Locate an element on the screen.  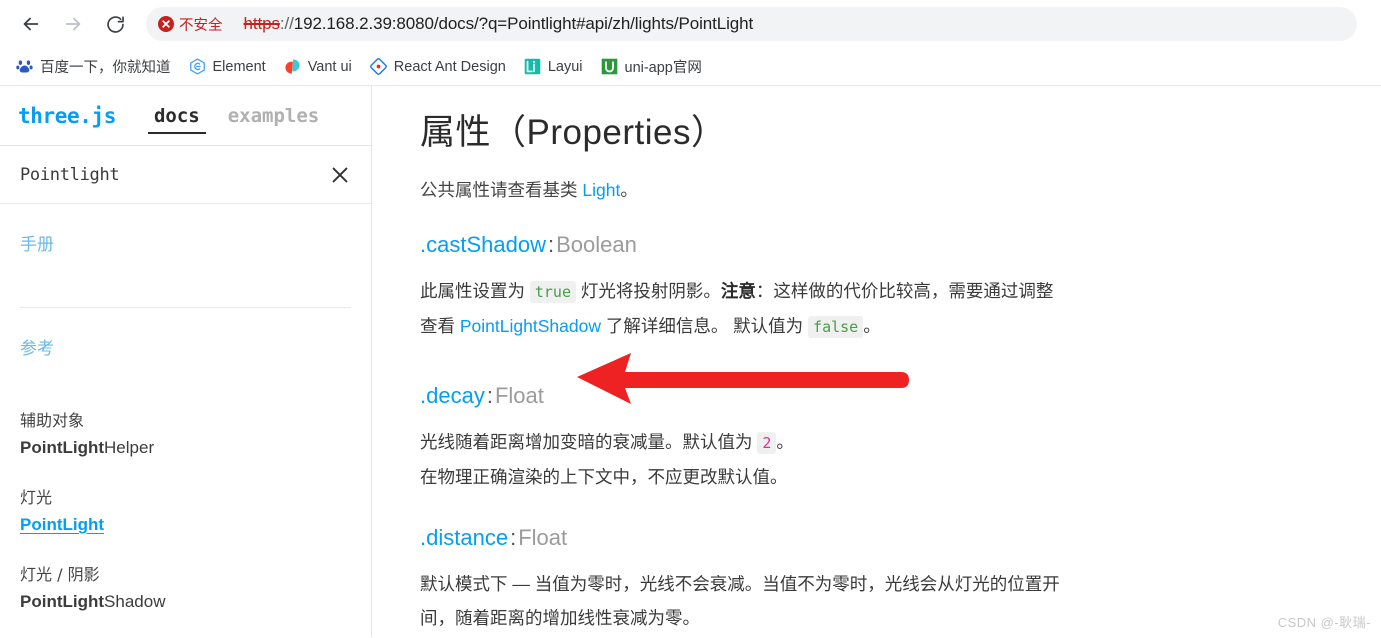
link-pointlightshadow: PointLightShadow is located at coordinates (530, 326).